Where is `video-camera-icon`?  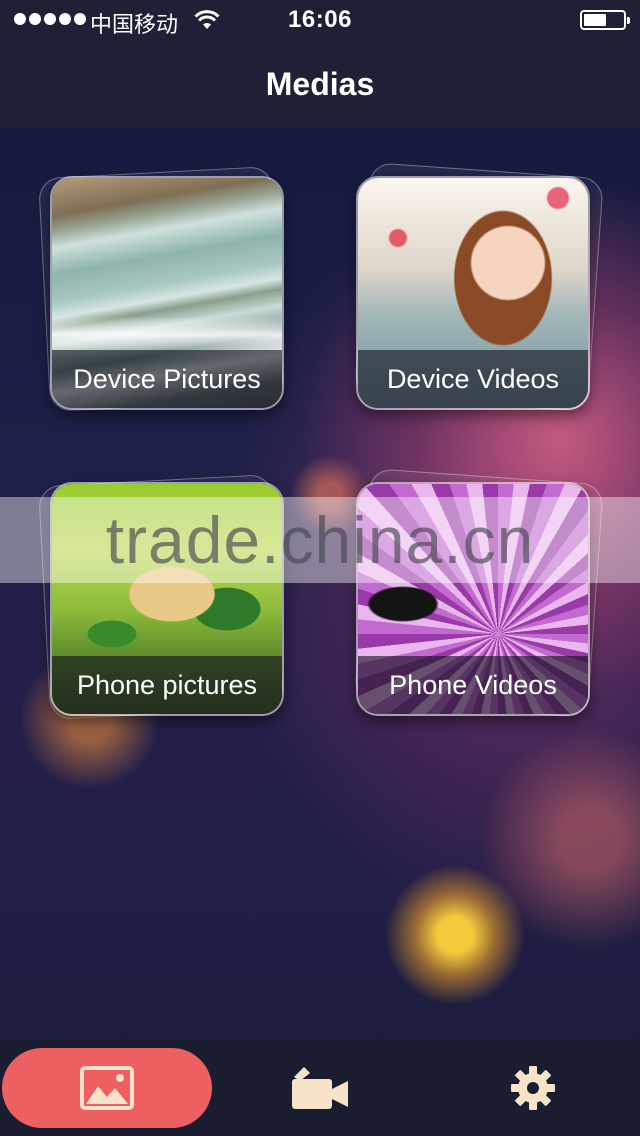
video-camera-icon is located at coordinates (320, 1088).